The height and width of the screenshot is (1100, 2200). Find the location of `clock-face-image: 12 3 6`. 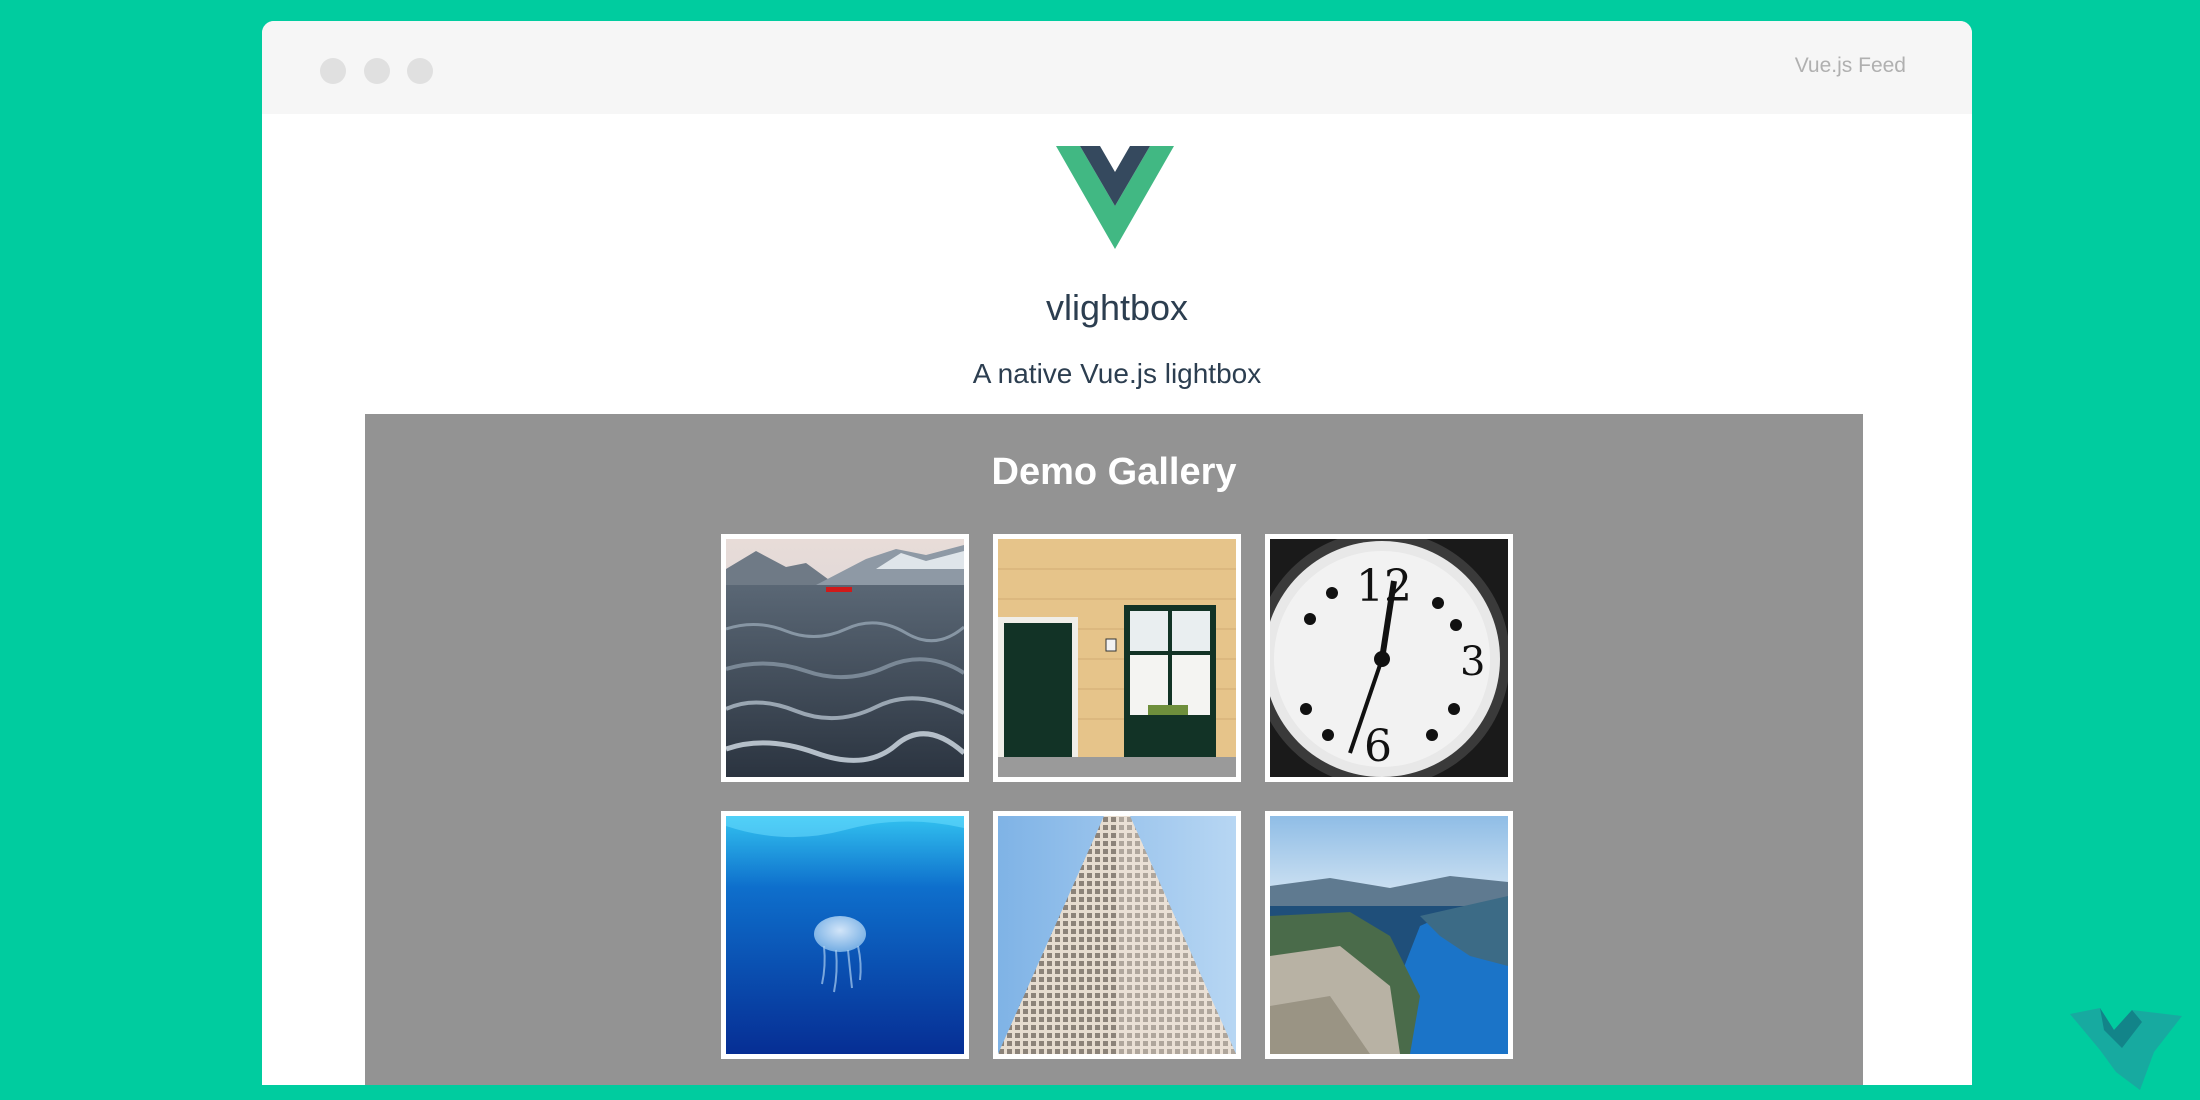

clock-face-image: 12 3 6 is located at coordinates (1389, 658).